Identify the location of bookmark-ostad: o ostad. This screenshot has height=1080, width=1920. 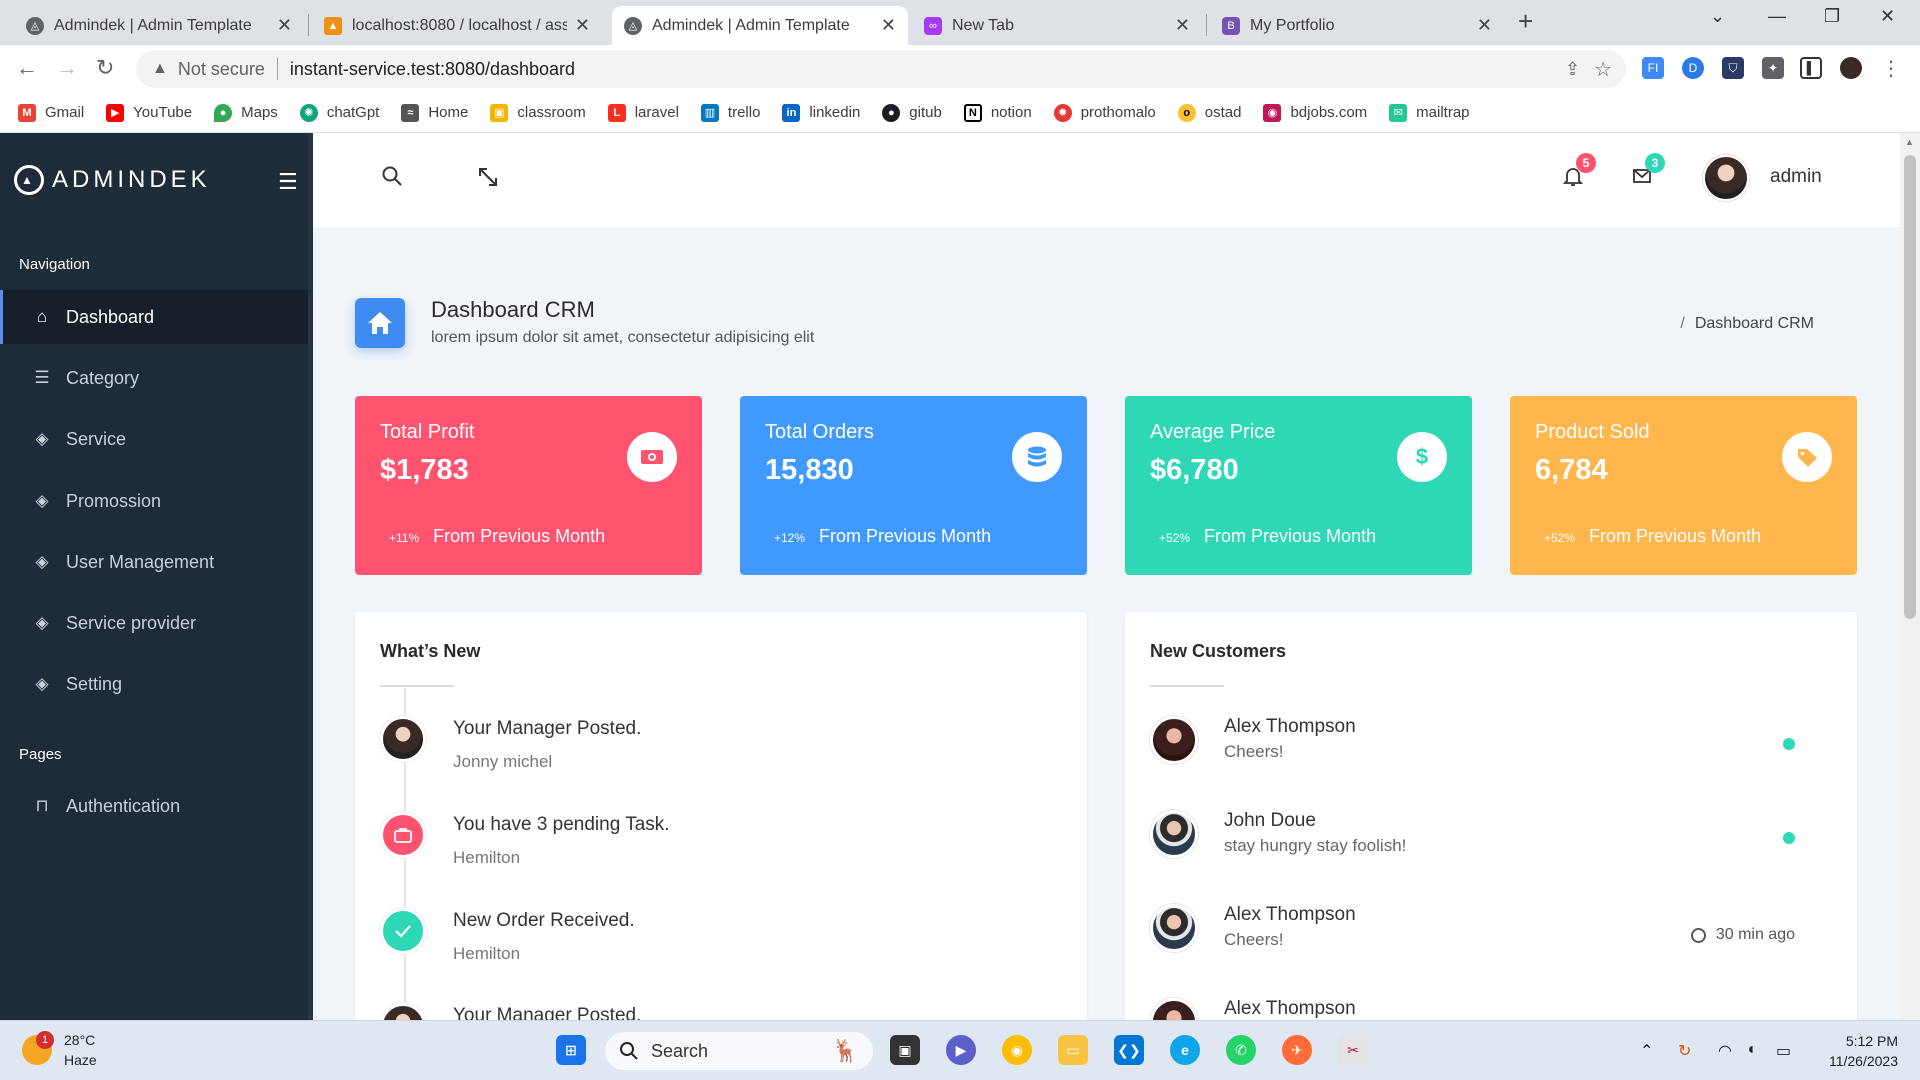
(1209, 112).